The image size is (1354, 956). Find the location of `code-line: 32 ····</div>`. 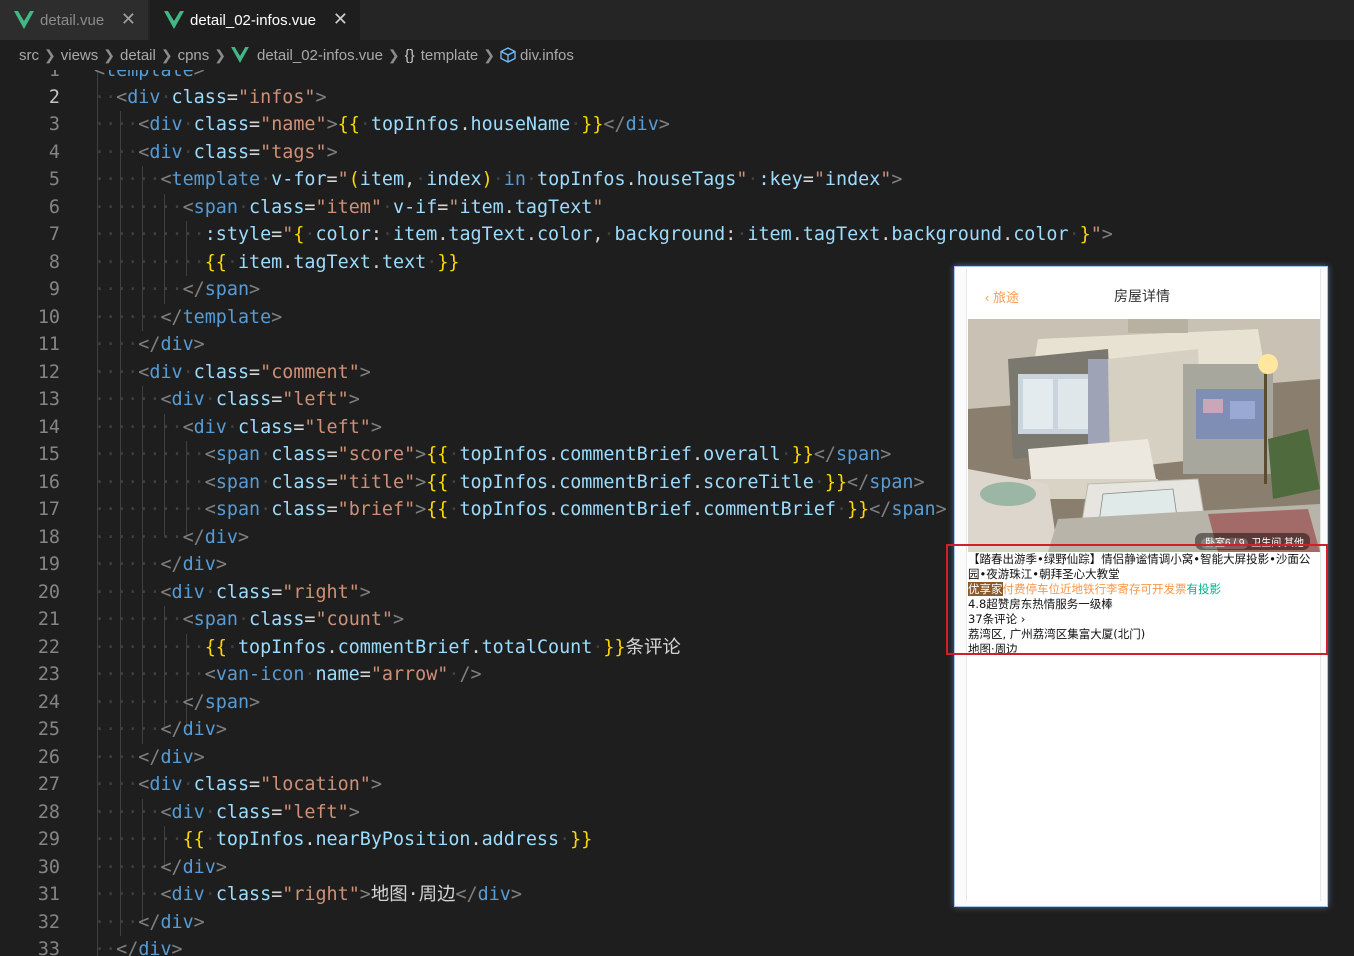

code-line: 32 ····</div> is located at coordinates (121, 922).